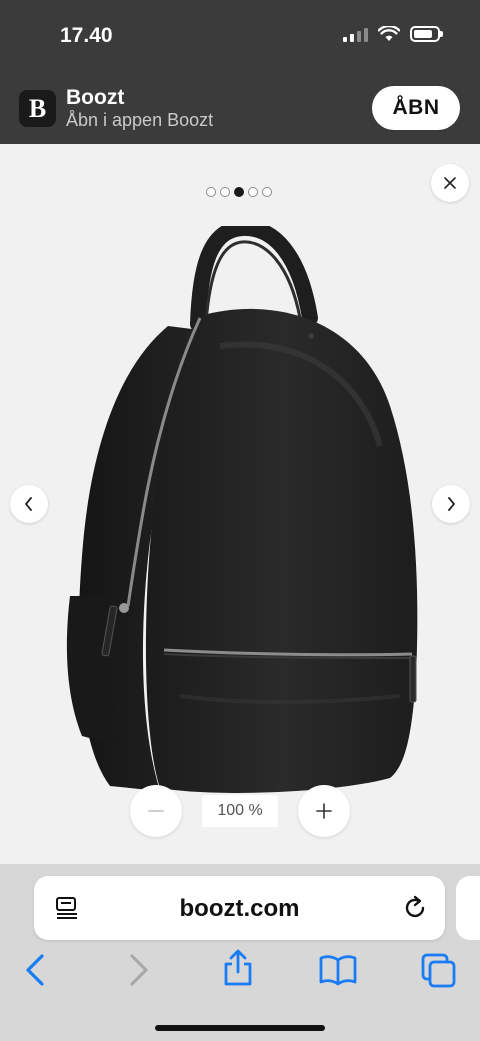 The image size is (480, 1041). What do you see at coordinates (240, 811) in the screenshot?
I see `zoom-level: 100 %` at bounding box center [240, 811].